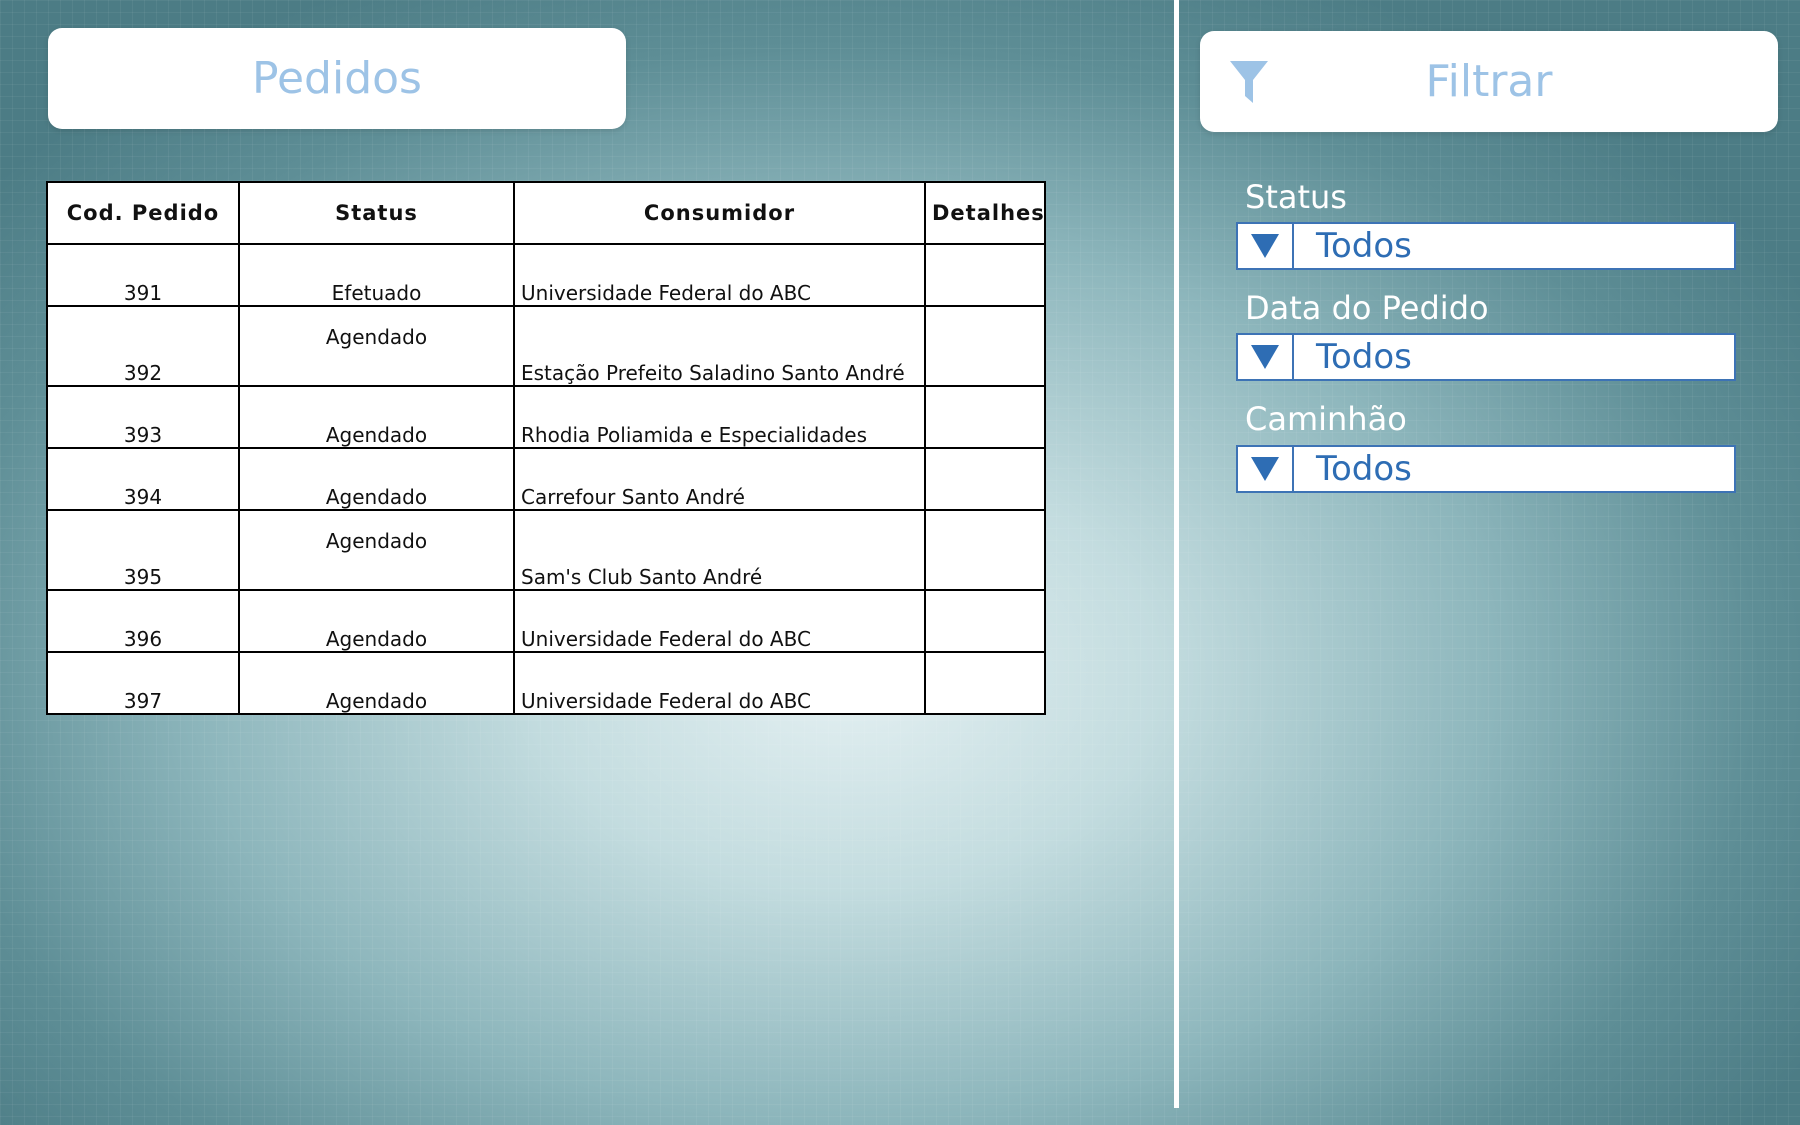 This screenshot has width=1800, height=1125. I want to click on order-consumer-cell: Rhodia Poliamida e Especialidades, so click(719, 417).